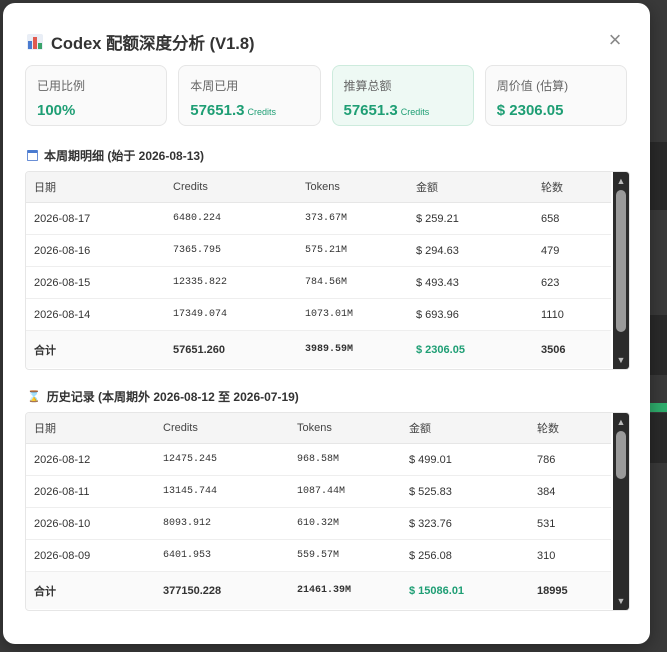 This screenshot has width=667, height=652. What do you see at coordinates (153, 44) in the screenshot?
I see `modal-title: Codex 配额深度分析 (V1.8)` at bounding box center [153, 44].